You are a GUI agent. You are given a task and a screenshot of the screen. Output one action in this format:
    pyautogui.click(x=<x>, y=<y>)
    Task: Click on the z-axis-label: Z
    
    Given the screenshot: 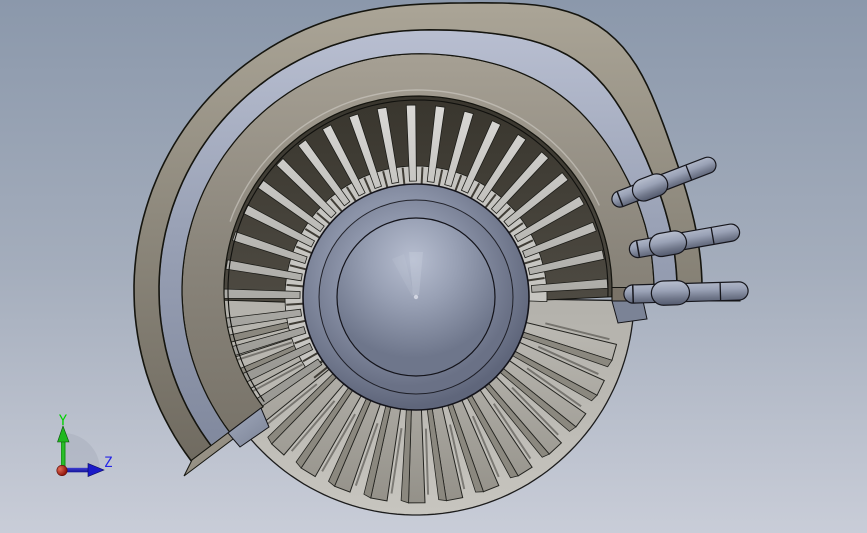 What is the action you would take?
    pyautogui.click(x=108, y=463)
    